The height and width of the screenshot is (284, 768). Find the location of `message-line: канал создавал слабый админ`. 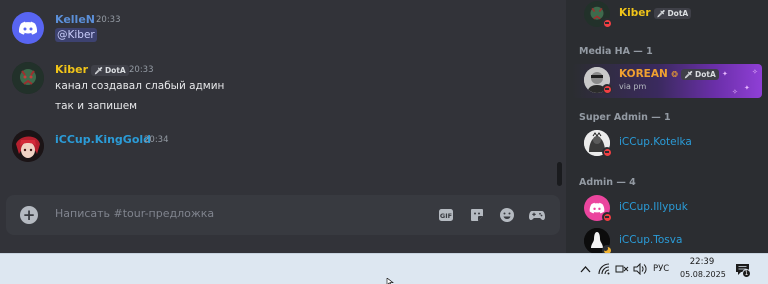

message-line: канал создавал слабый админ is located at coordinates (140, 86).